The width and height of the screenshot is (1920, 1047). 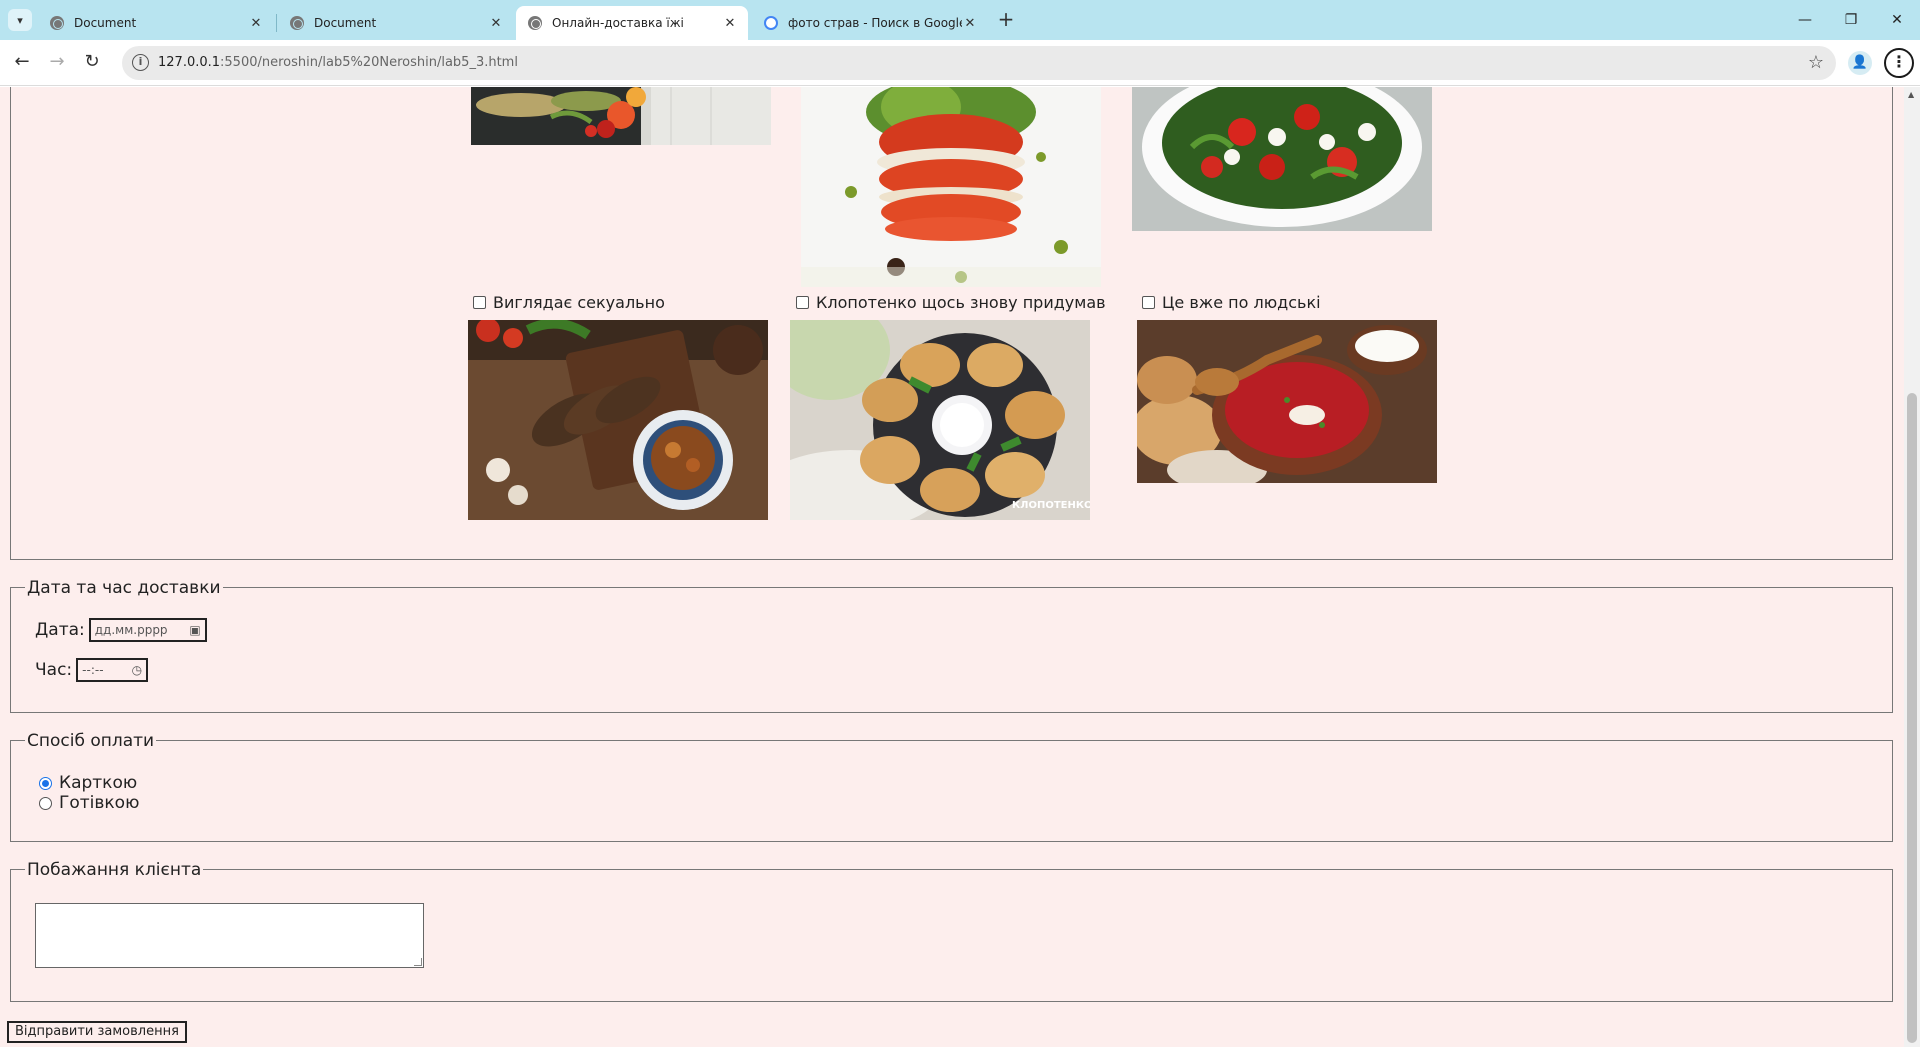 I want to click on wishes-legend: Побажання клієнта, so click(x=114, y=870).